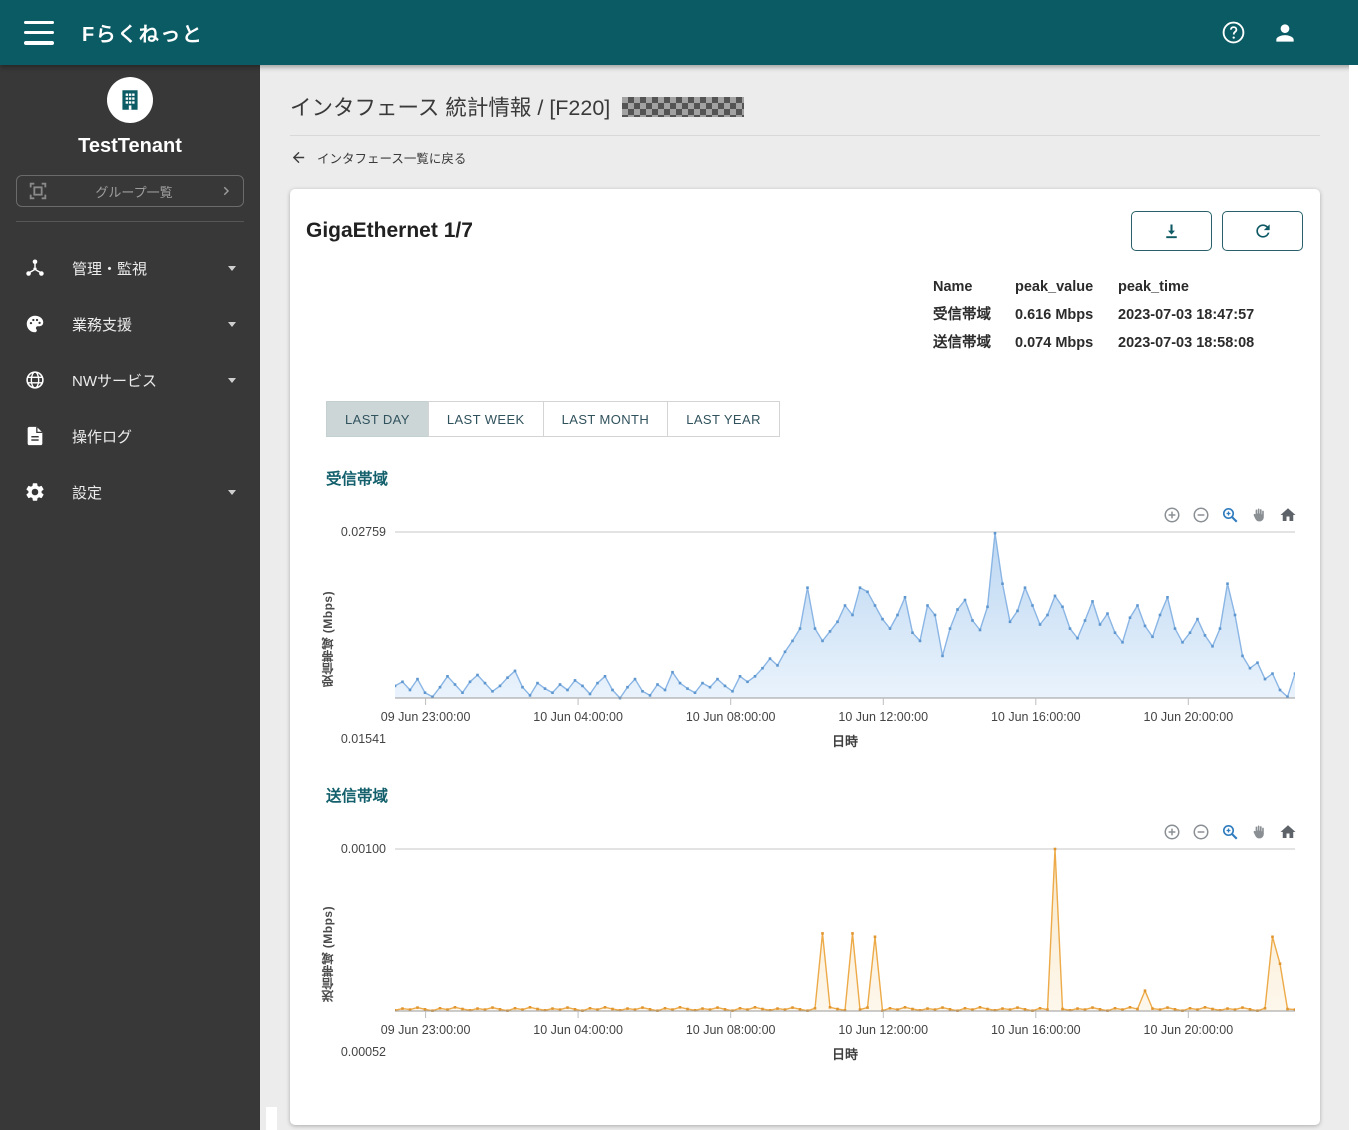 The width and height of the screenshot is (1358, 1130). I want to click on peak-table-cell: 受信帯域, so click(962, 315).